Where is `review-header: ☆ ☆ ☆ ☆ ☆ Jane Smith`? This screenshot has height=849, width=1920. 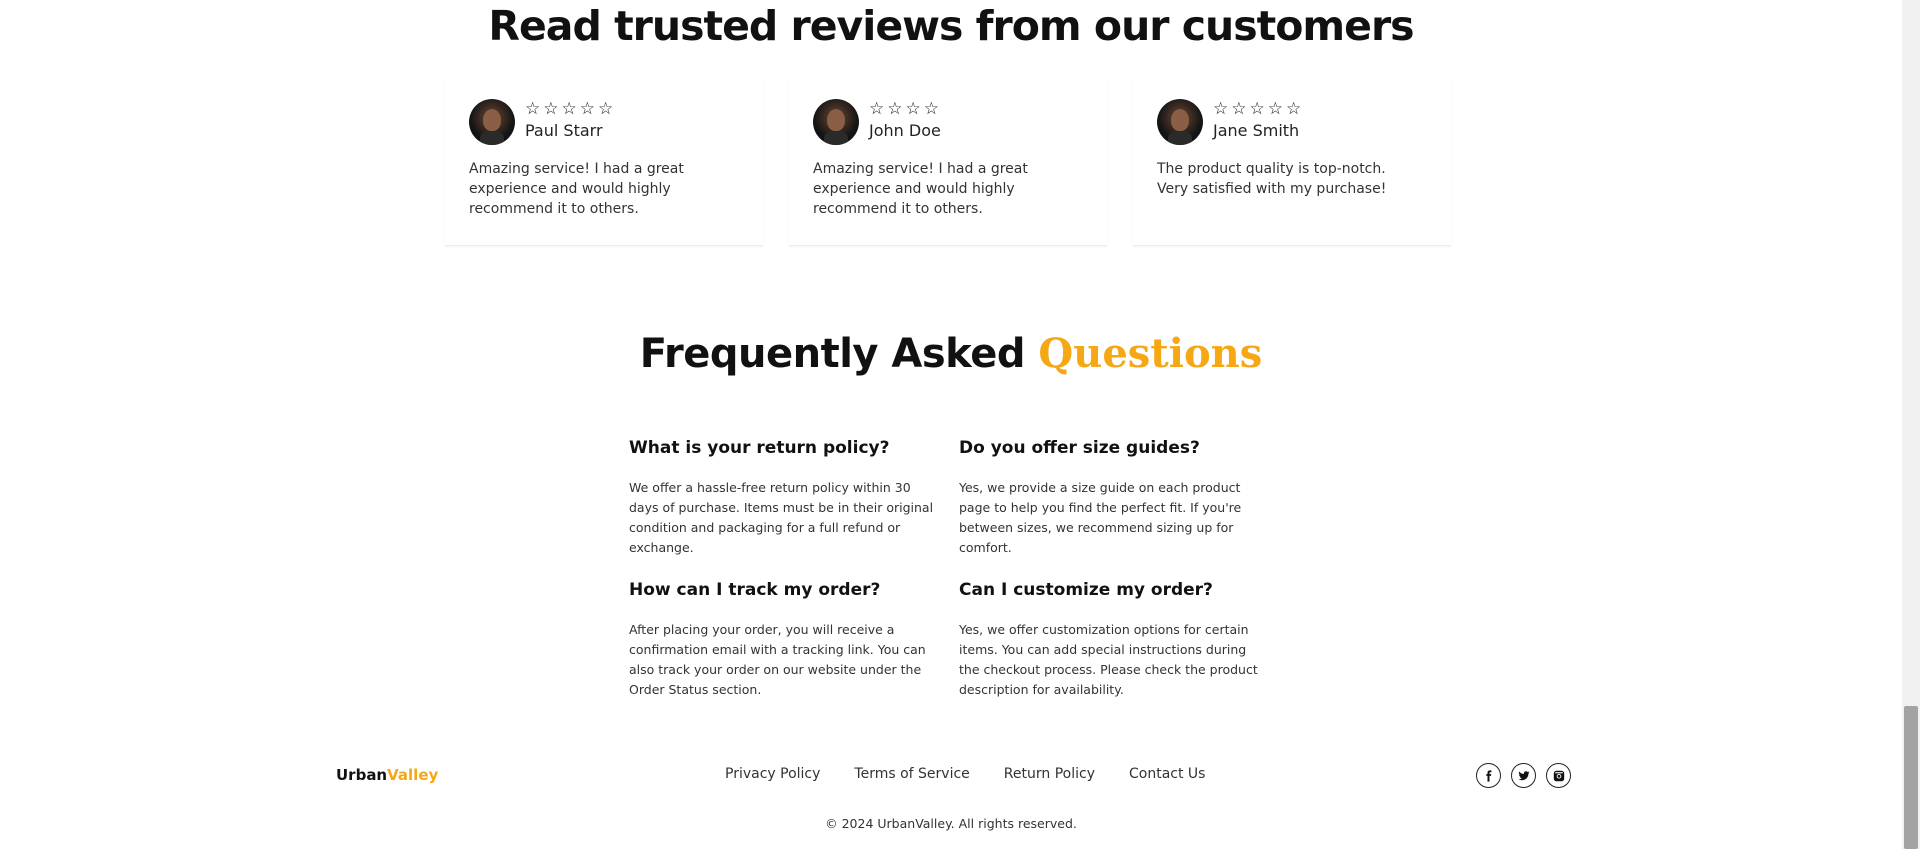
review-header: ☆ ☆ ☆ ☆ ☆ Jane Smith is located at coordinates (1292, 122).